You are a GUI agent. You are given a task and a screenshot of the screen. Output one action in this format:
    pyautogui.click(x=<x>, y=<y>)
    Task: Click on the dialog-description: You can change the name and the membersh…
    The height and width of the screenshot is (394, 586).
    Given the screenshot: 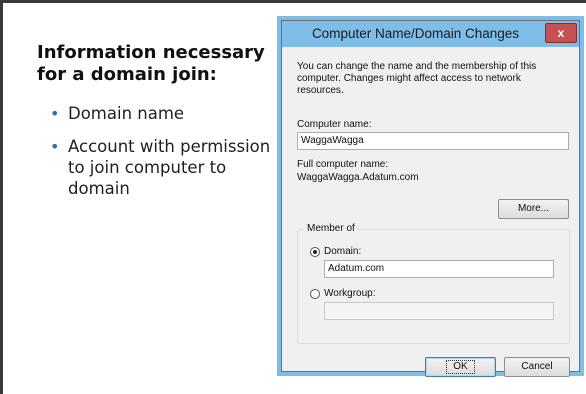 What is the action you would take?
    pyautogui.click(x=417, y=78)
    